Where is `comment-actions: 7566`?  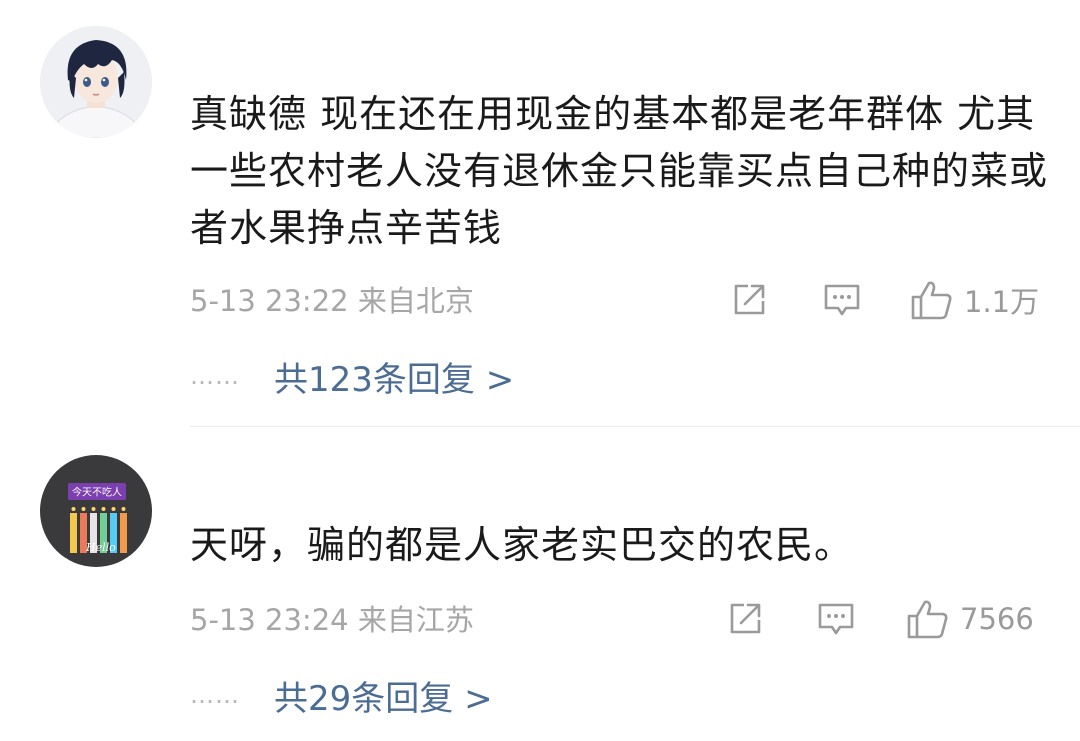 comment-actions: 7566 is located at coordinates (540, 619).